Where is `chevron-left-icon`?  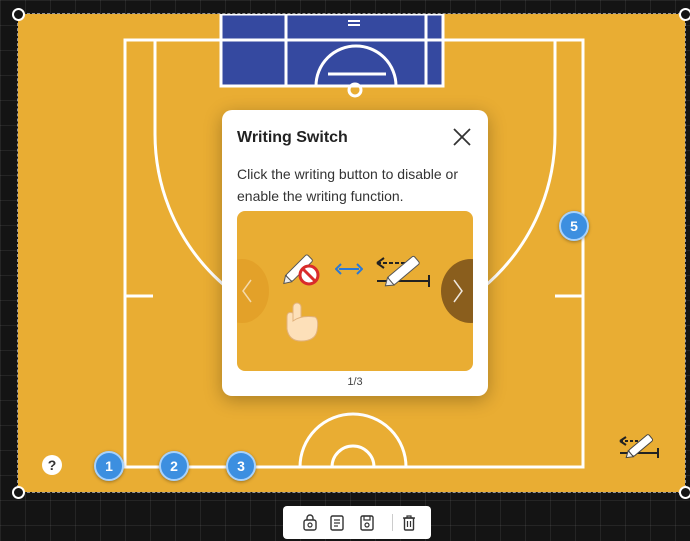 chevron-left-icon is located at coordinates (247, 291).